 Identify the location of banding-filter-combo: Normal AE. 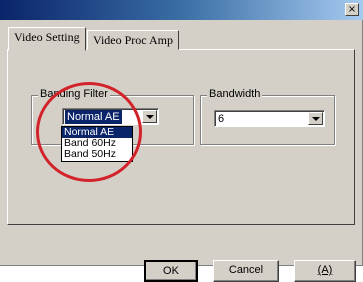
(110, 116).